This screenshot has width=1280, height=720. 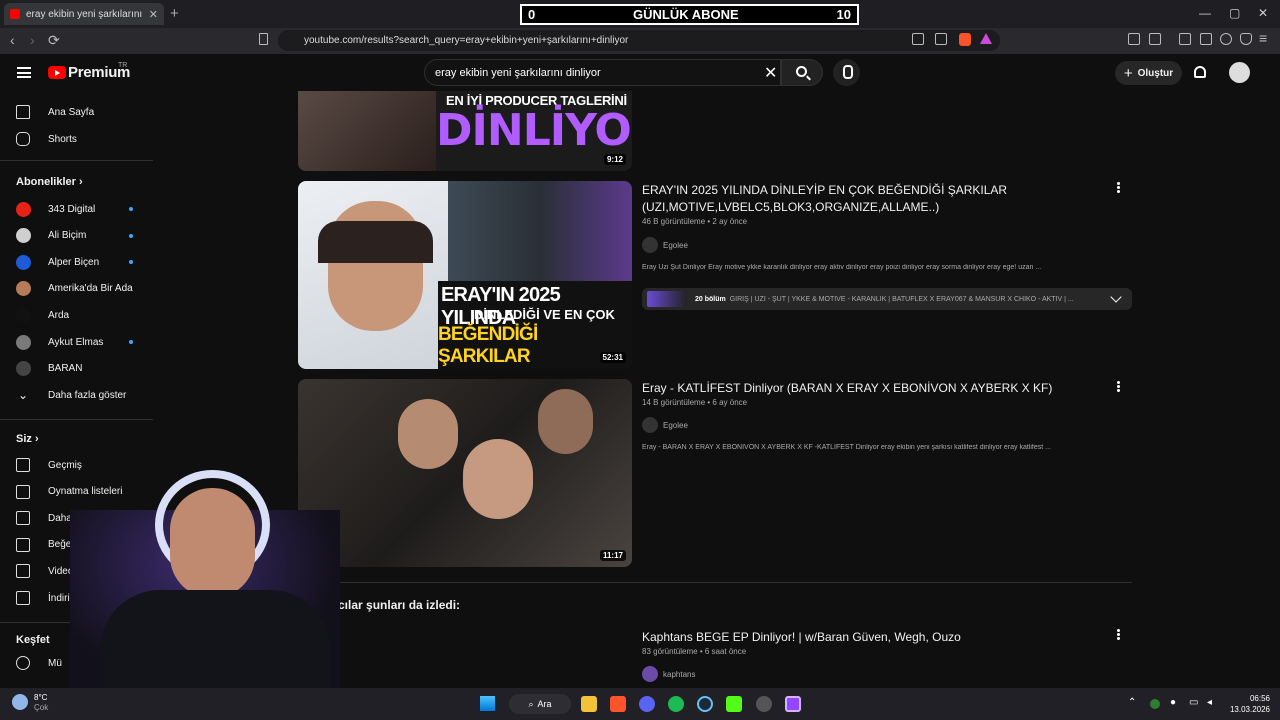 What do you see at coordinates (532, 14) in the screenshot?
I see `counter-left: 0` at bounding box center [532, 14].